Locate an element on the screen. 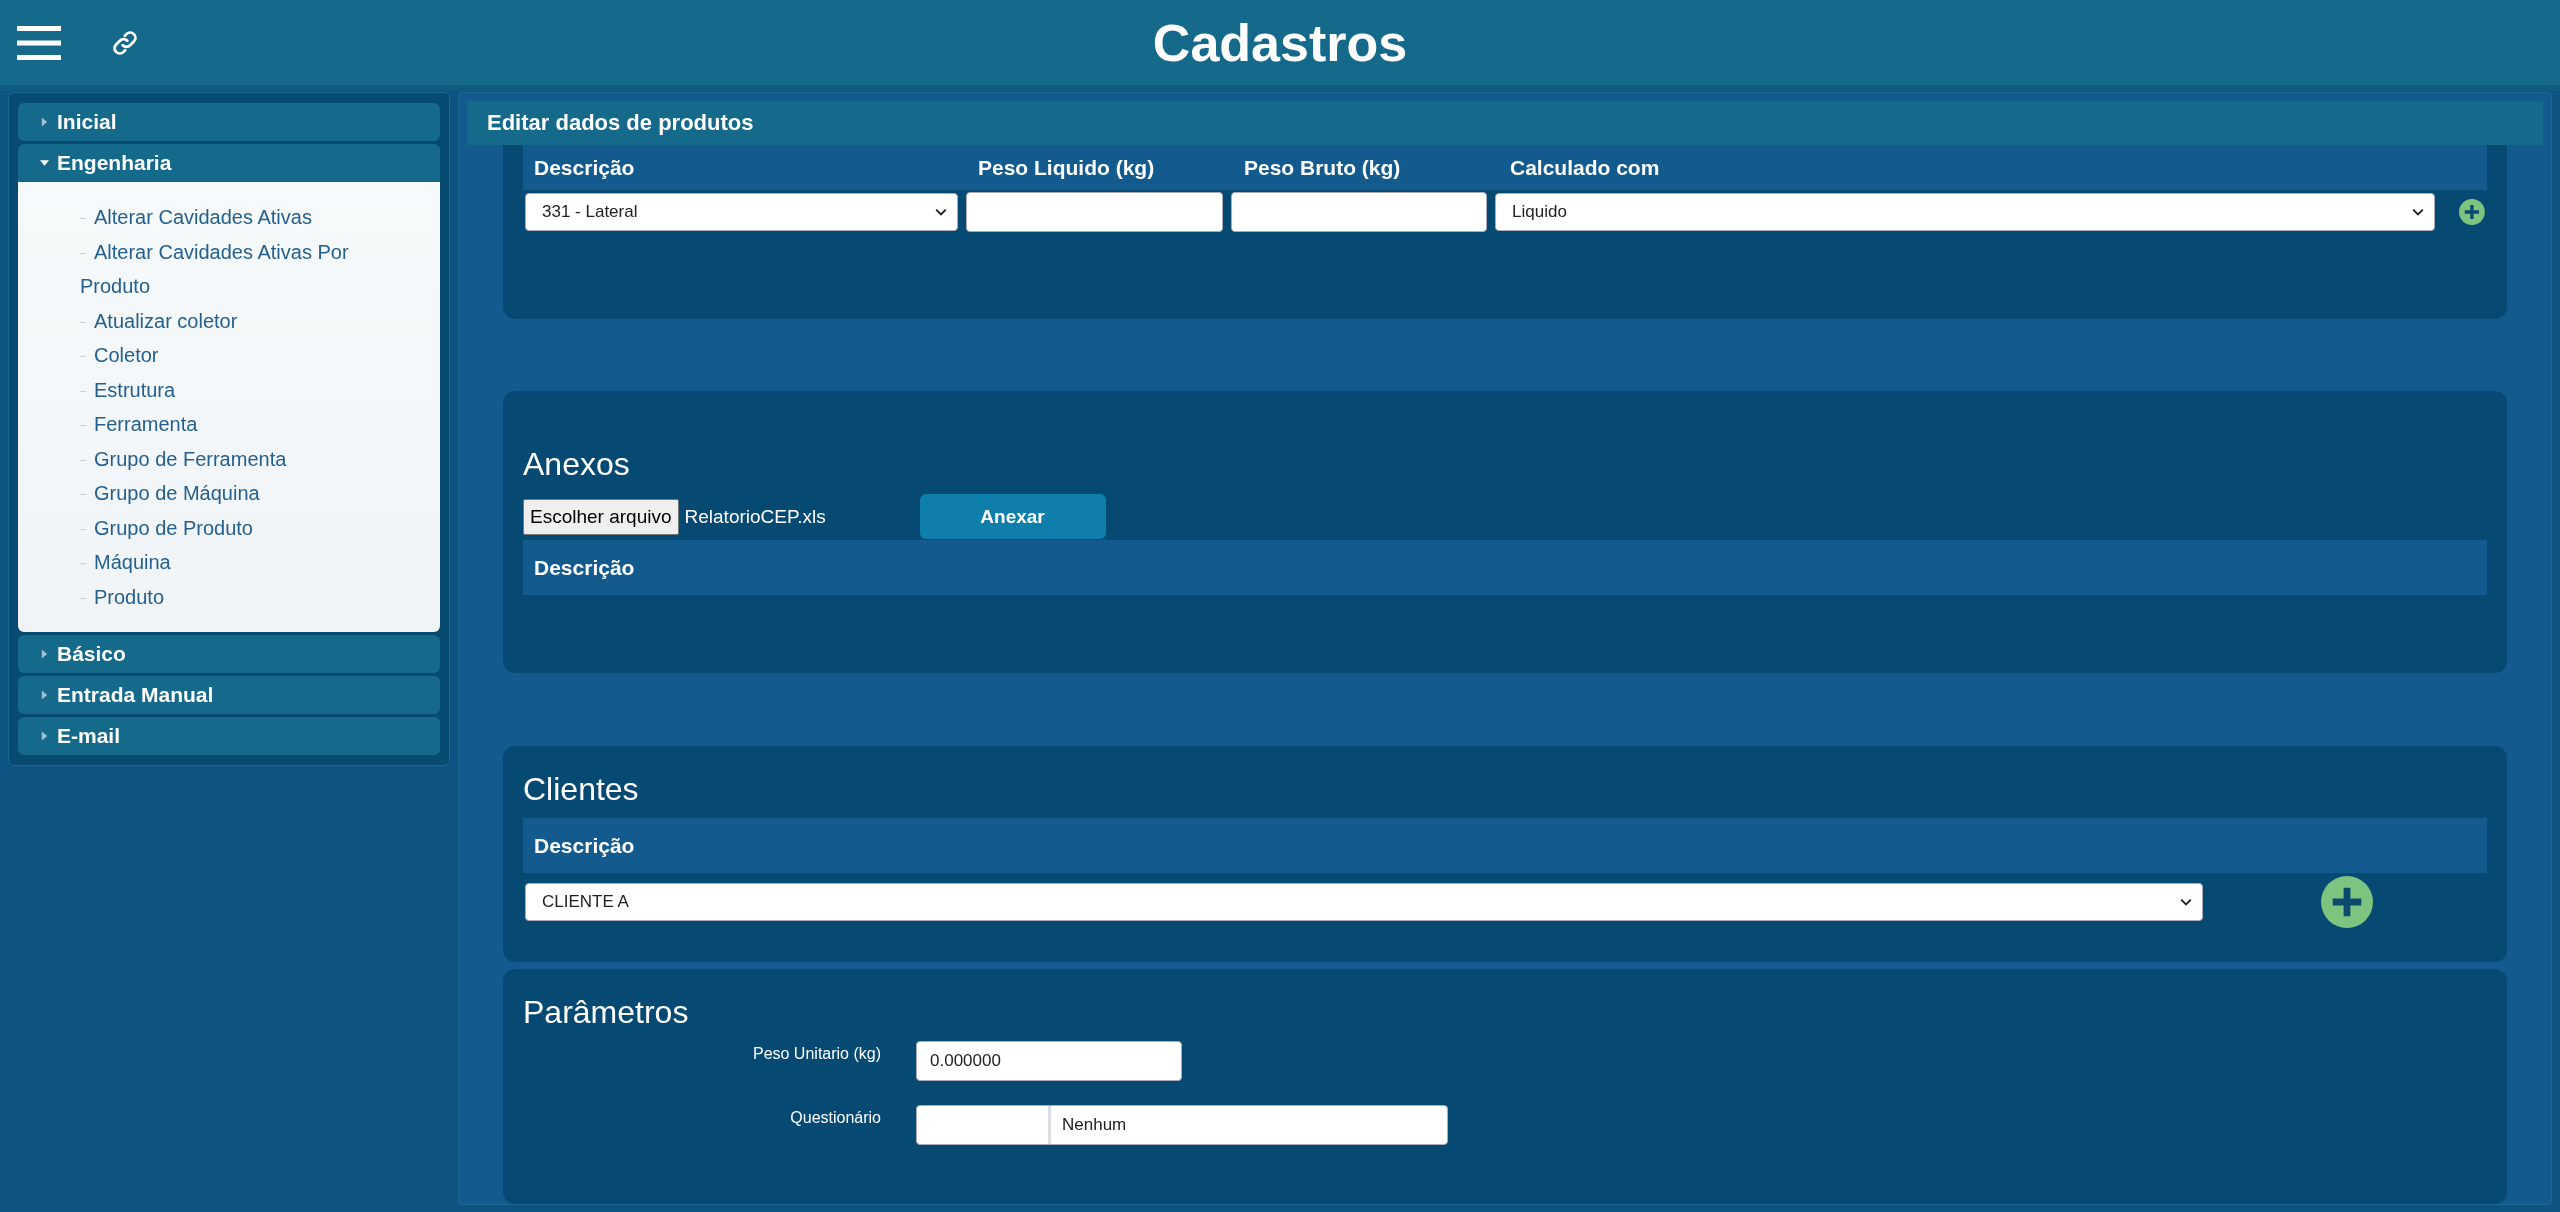 The image size is (2560, 1212). column-header: Calculado com is located at coordinates (1585, 167).